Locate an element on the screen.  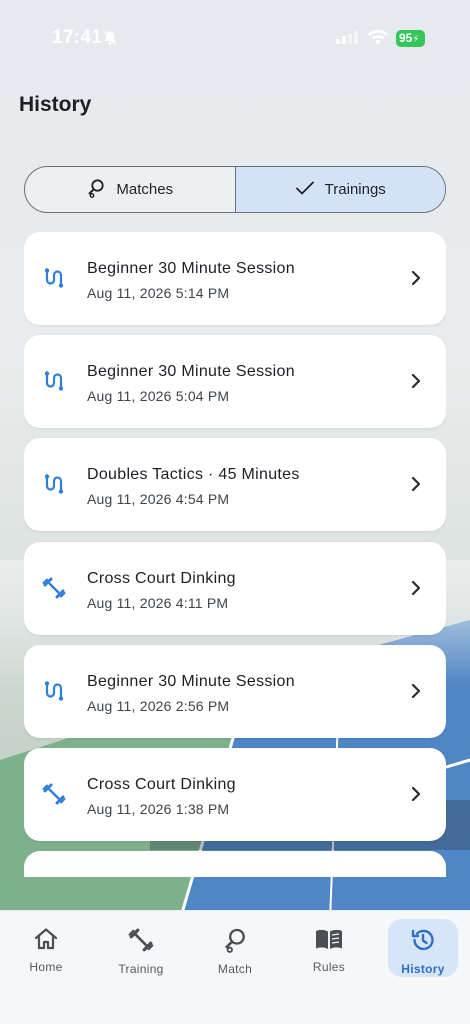
status-time: 17:41 is located at coordinates (77, 37).